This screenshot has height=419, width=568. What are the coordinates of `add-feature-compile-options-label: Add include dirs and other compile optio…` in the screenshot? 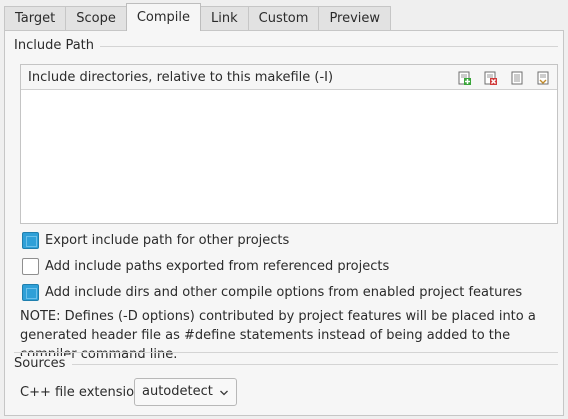 It's located at (284, 292).